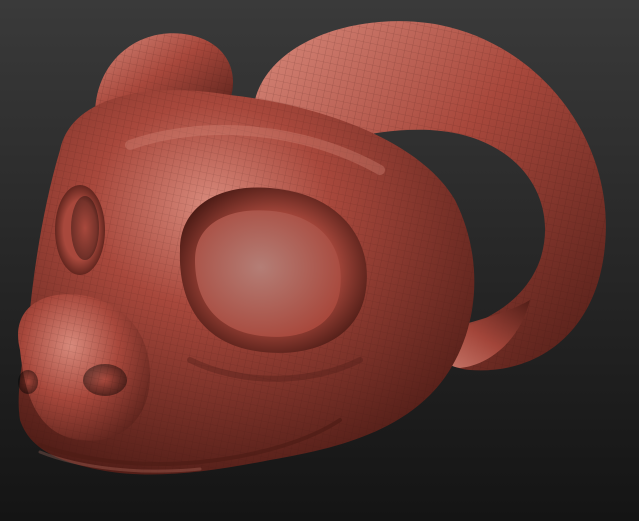  What do you see at coordinates (28, 382) in the screenshot?
I see `left-nostril` at bounding box center [28, 382].